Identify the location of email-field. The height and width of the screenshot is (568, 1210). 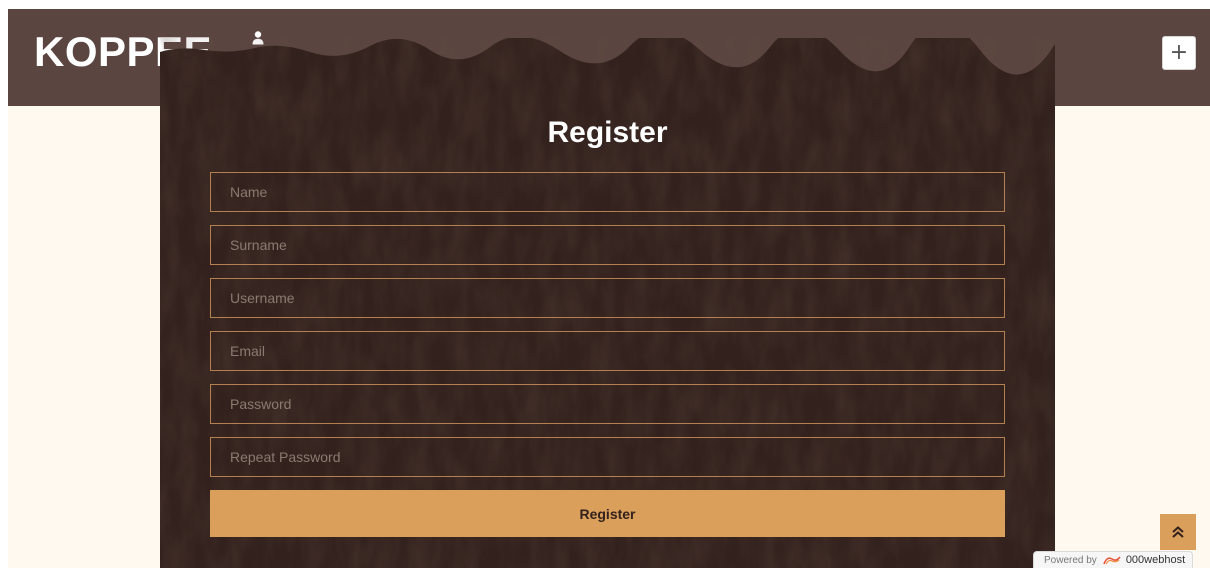
(607, 351).